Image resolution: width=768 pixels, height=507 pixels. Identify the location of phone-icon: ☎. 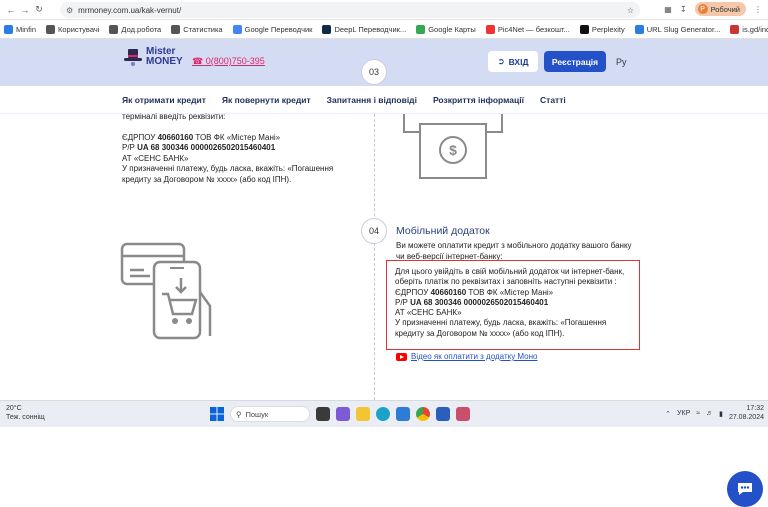
(198, 61).